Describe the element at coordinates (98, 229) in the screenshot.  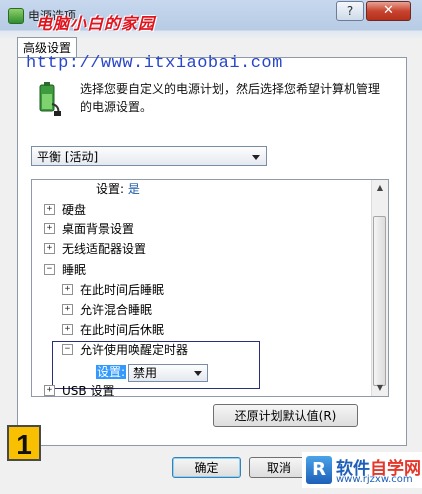
I see `tree-item-label: 桌面背景设置` at that location.